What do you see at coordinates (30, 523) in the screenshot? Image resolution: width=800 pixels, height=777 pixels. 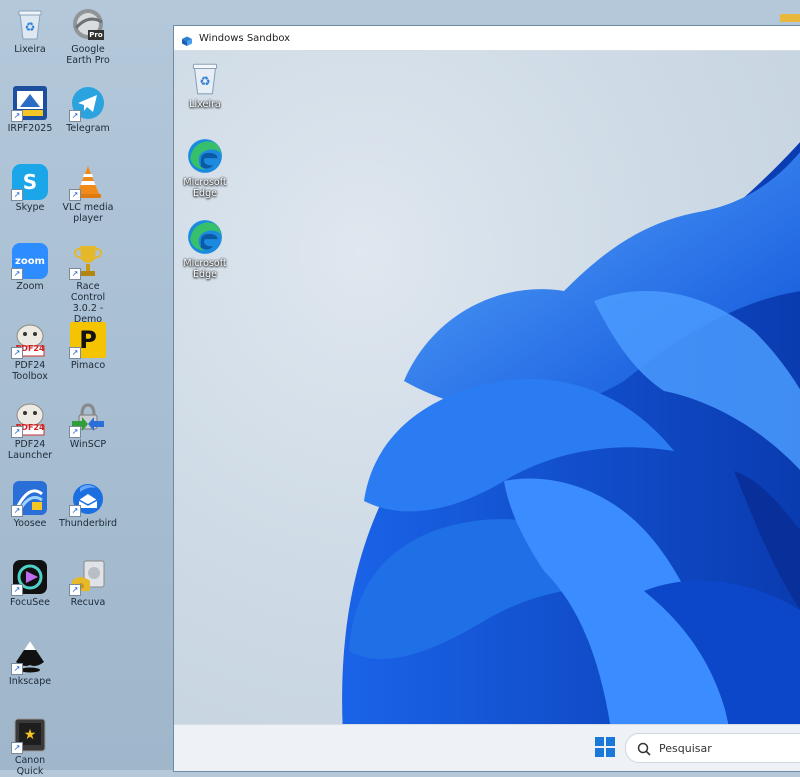 I see `desktop-icon-label: Yoosee` at bounding box center [30, 523].